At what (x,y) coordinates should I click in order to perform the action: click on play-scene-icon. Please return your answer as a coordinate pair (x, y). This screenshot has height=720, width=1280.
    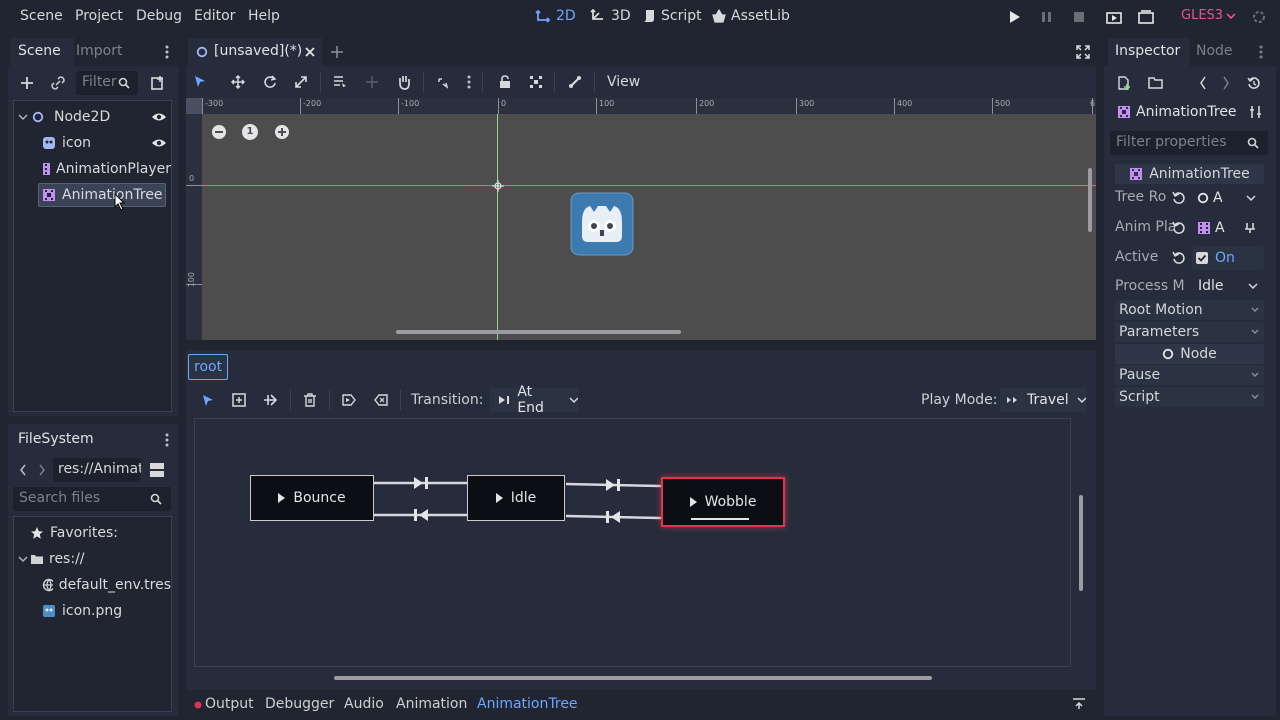
    Looking at the image, I should click on (1114, 17).